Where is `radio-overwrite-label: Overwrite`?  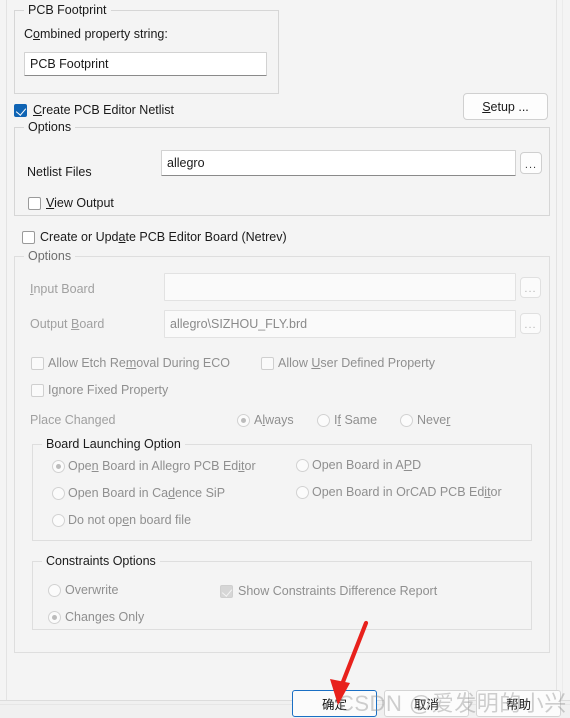 radio-overwrite-label: Overwrite is located at coordinates (92, 590).